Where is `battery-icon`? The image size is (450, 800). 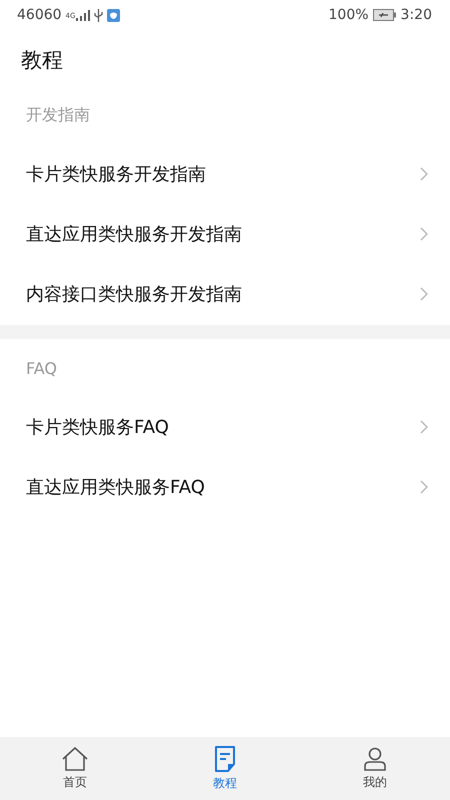
battery-icon is located at coordinates (384, 15).